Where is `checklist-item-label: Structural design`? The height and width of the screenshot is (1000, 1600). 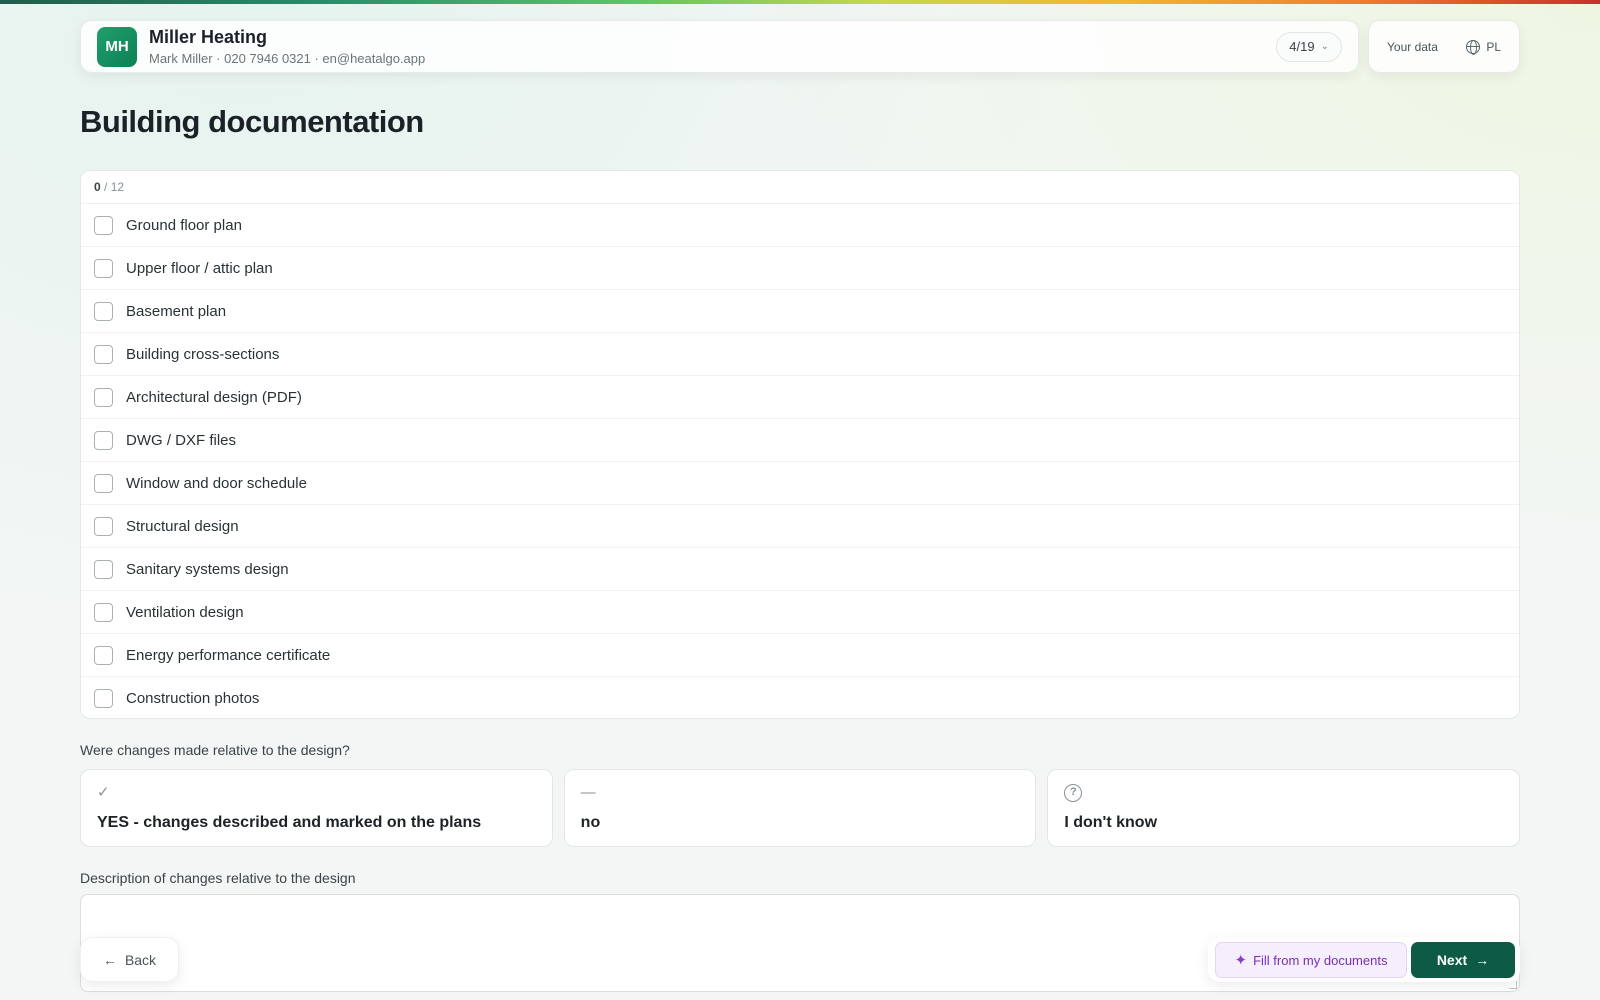
checklist-item-label: Structural design is located at coordinates (182, 526).